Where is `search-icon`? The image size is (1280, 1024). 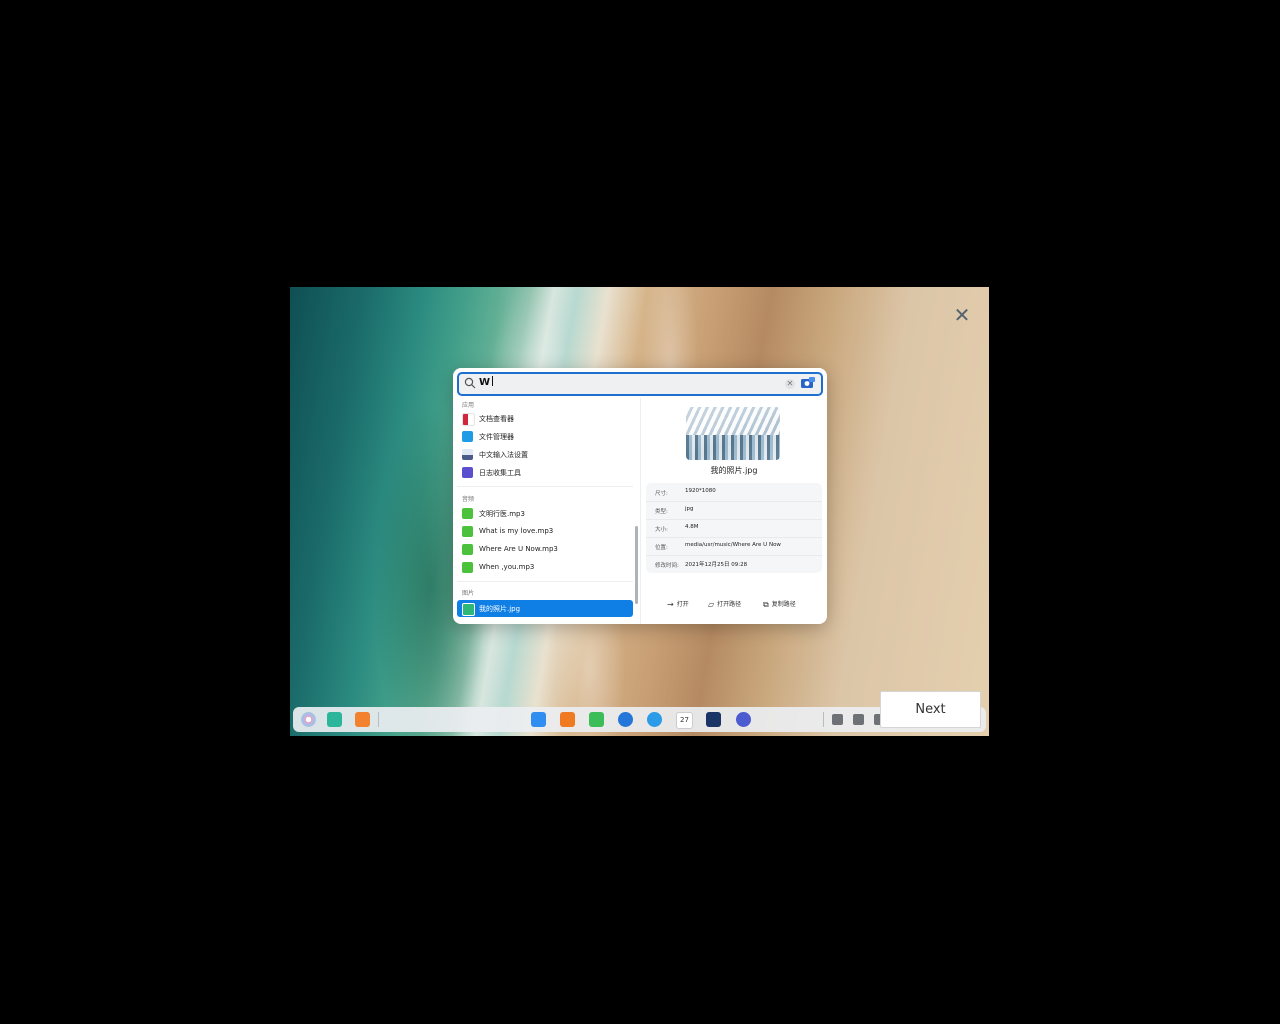 search-icon is located at coordinates (470, 383).